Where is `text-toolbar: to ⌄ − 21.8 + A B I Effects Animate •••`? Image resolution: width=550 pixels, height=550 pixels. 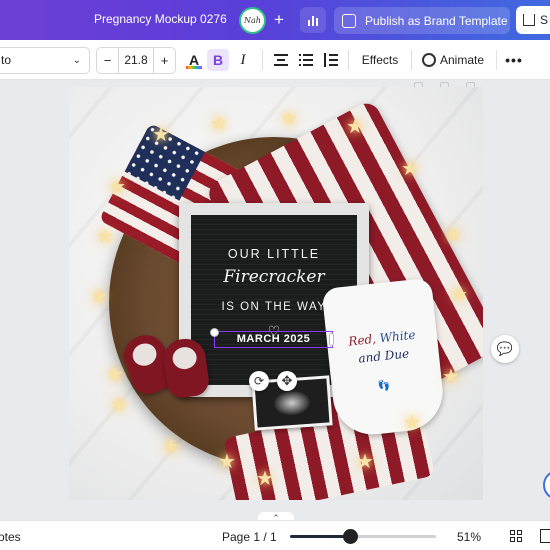 text-toolbar: to ⌄ − 21.8 + A B I Effects Animate ••• is located at coordinates (275, 60).